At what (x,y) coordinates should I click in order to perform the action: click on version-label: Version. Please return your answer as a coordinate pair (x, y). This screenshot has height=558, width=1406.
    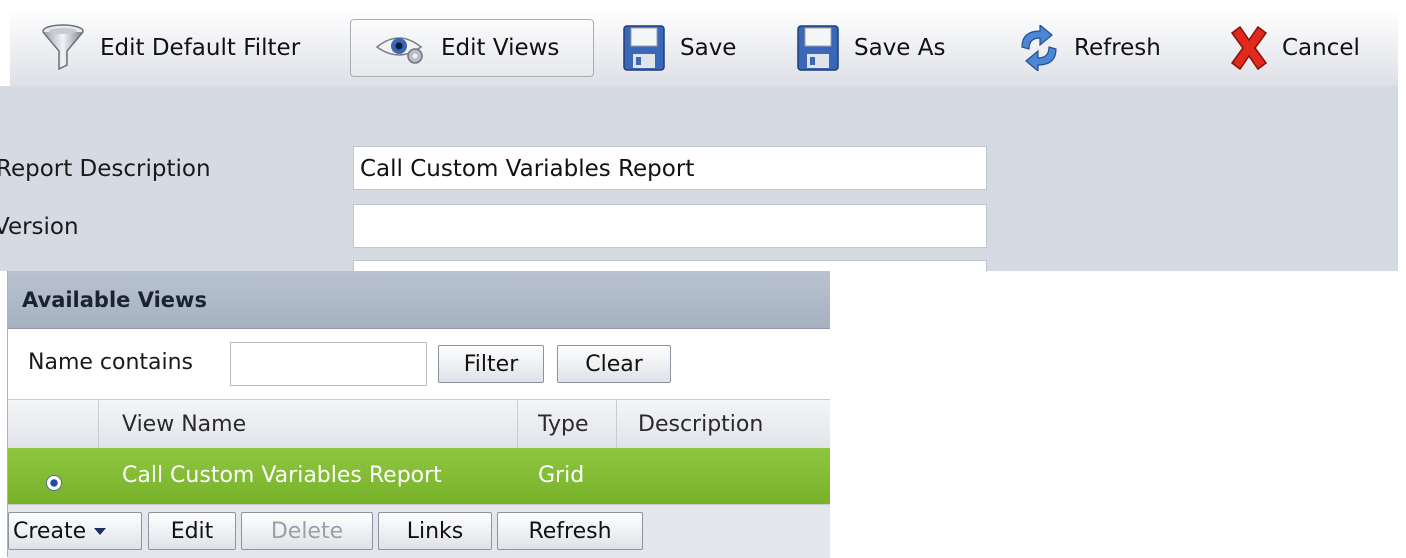
    Looking at the image, I should click on (39, 227).